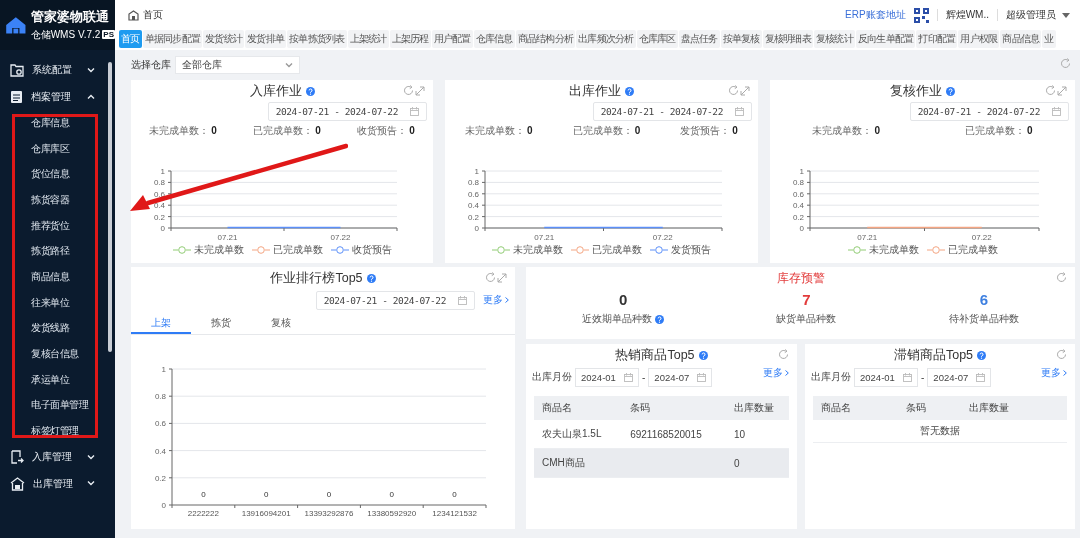 This screenshot has height=538, width=1080. What do you see at coordinates (265, 39) in the screenshot?
I see `tab: 发货排单` at bounding box center [265, 39].